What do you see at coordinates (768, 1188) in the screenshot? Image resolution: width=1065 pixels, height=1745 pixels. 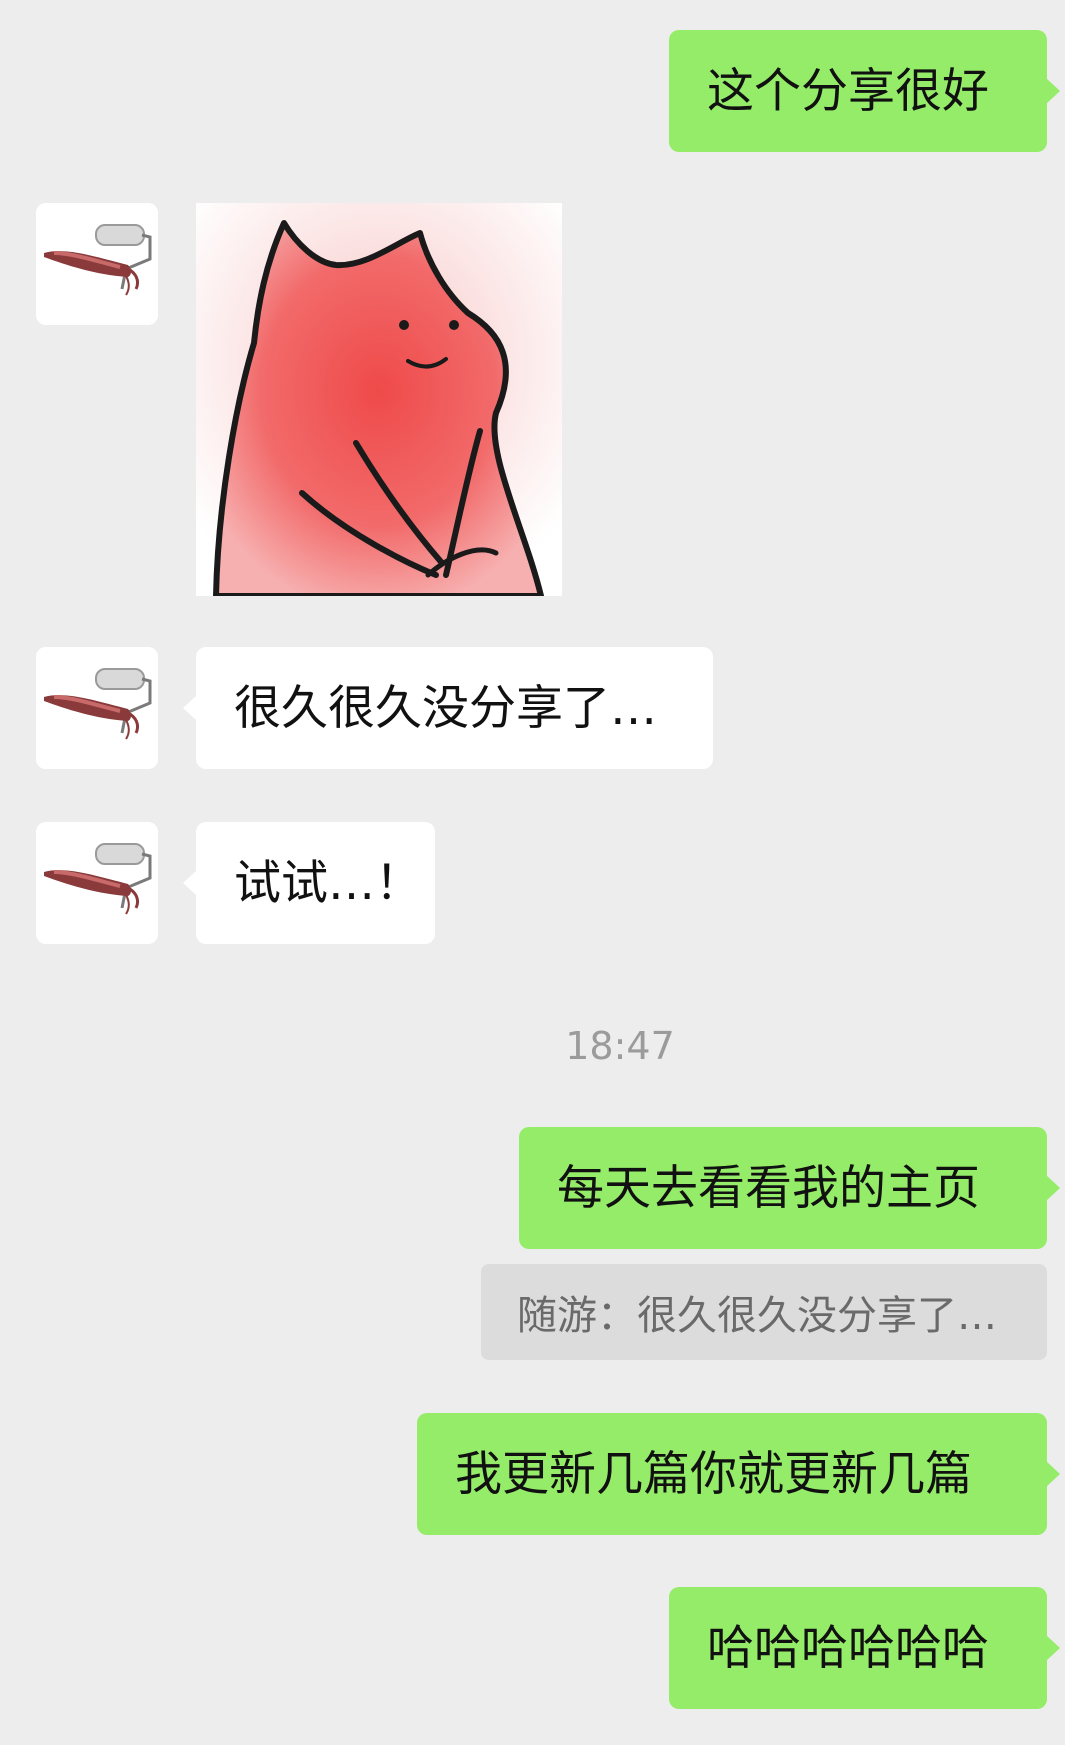 I see `message-text: 每天去看看我的主页` at bounding box center [768, 1188].